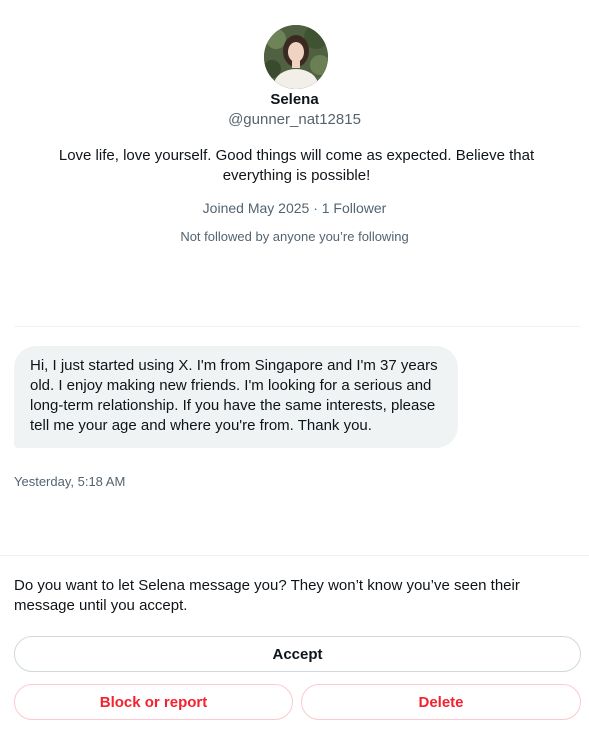 The width and height of the screenshot is (589, 729). Describe the element at coordinates (441, 702) in the screenshot. I see `delete-button: Delete` at that location.